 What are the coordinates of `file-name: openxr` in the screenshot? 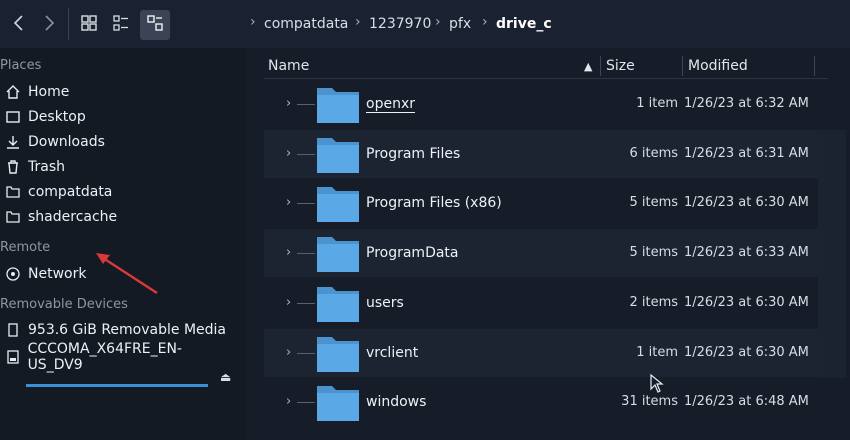 It's located at (390, 104).